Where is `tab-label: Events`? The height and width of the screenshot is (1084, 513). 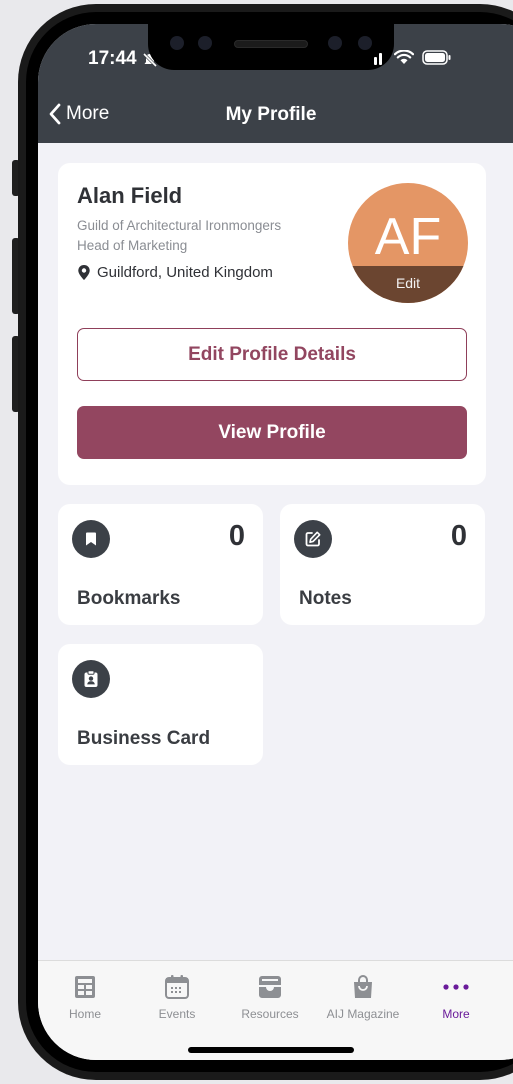
tab-label: Events is located at coordinates (177, 1014).